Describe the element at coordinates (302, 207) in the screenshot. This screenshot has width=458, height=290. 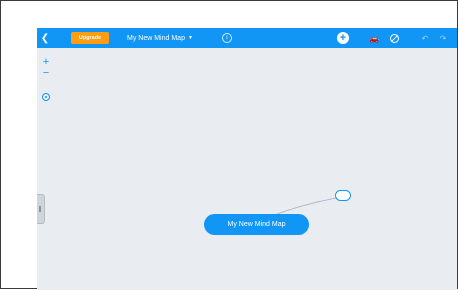
I see `node-connector` at that location.